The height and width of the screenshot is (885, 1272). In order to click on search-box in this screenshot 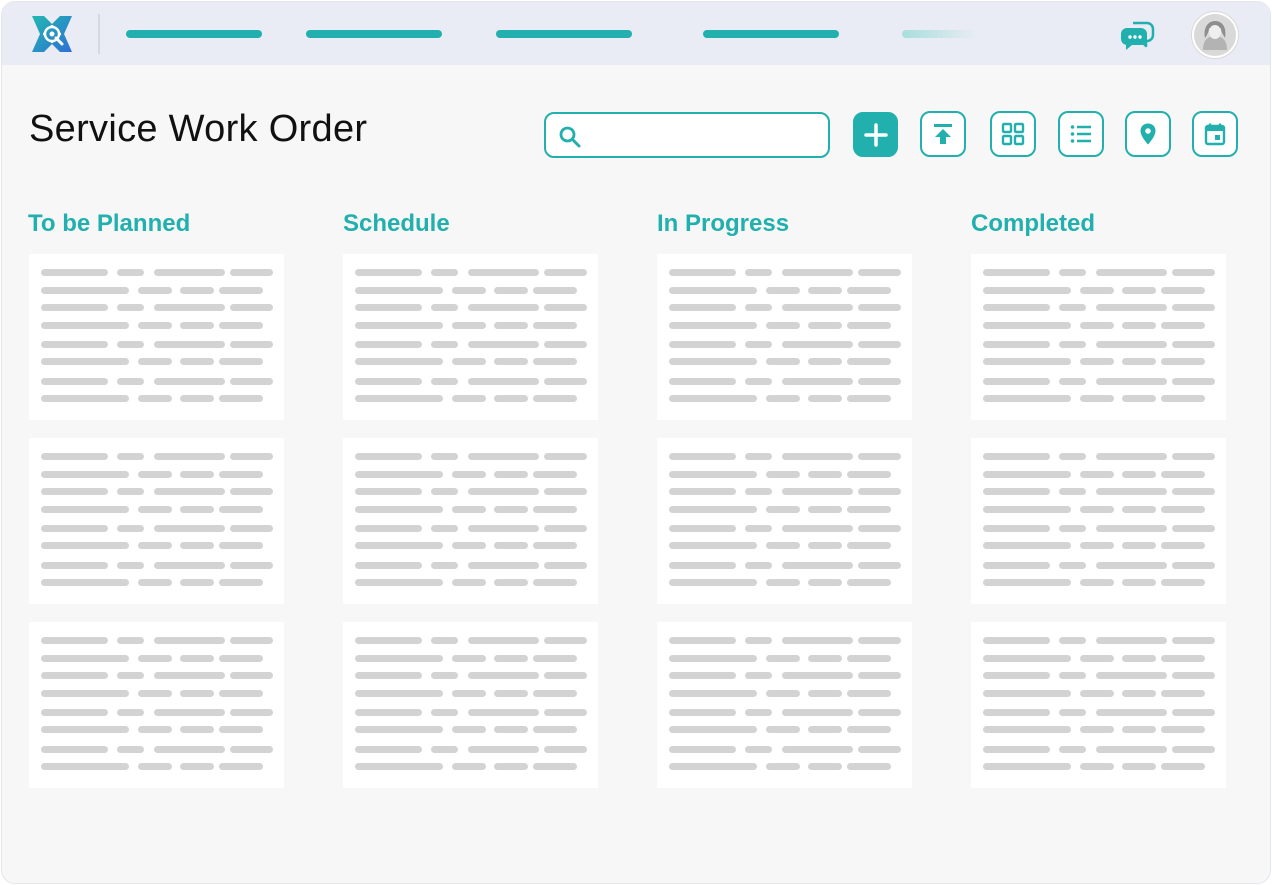, I will do `click(687, 135)`.